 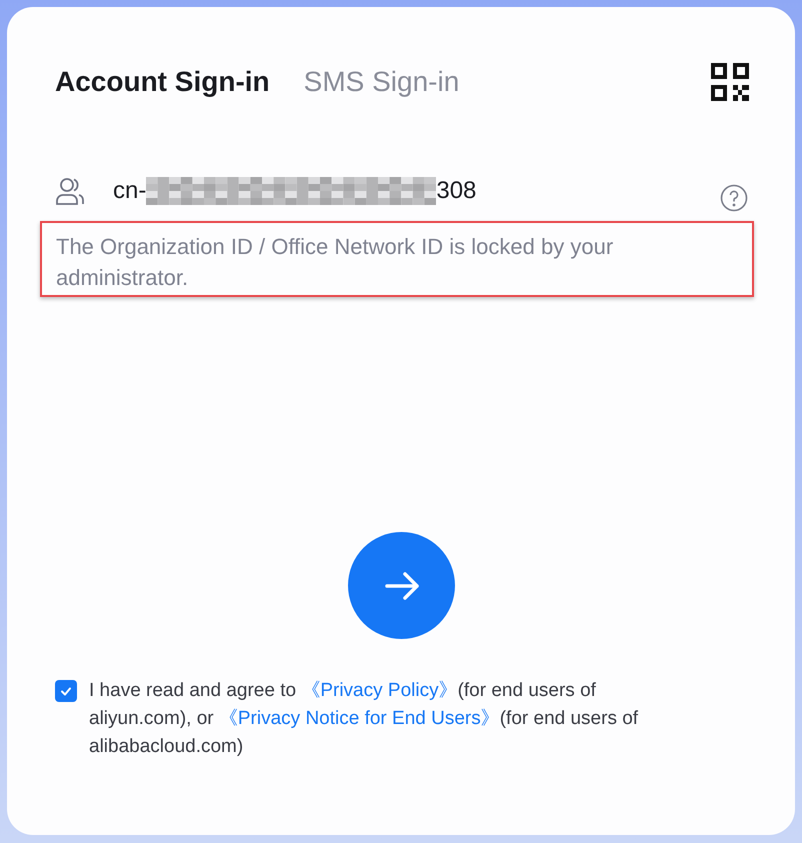 What do you see at coordinates (397, 259) in the screenshot?
I see `locked-notice: The Organization ID / Office Network ID is locked by your administrator.` at bounding box center [397, 259].